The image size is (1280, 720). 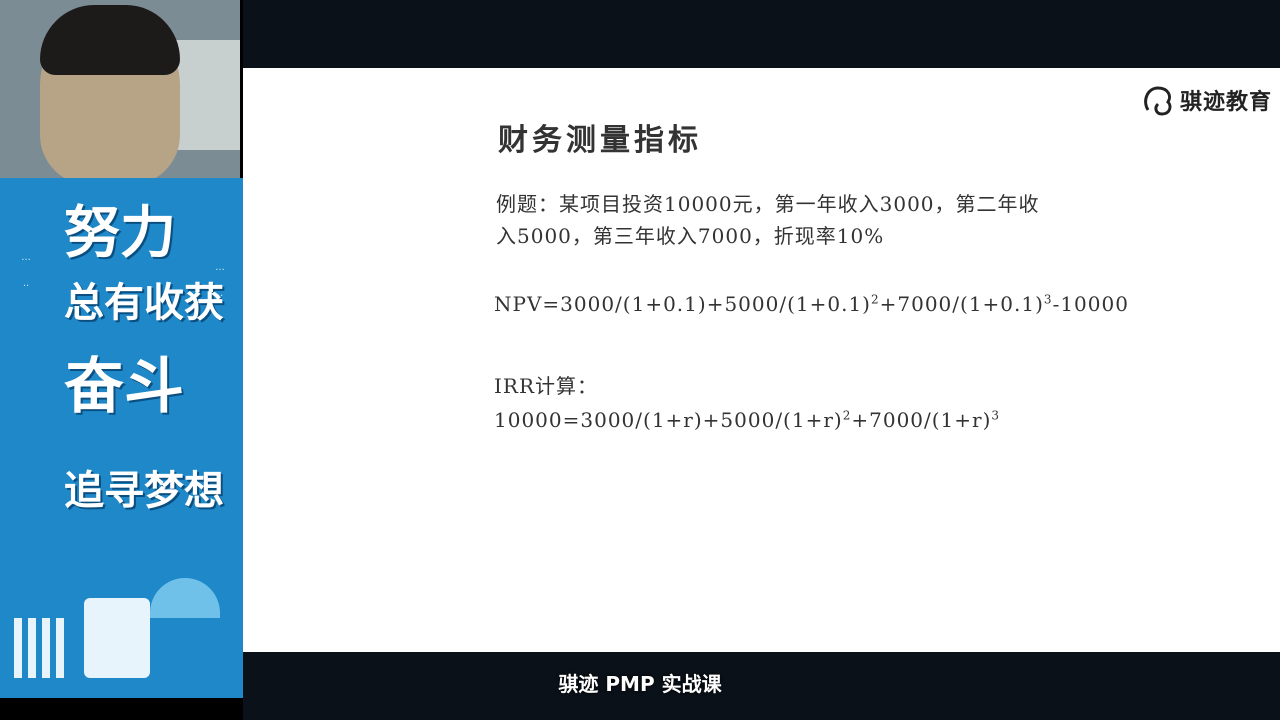 What do you see at coordinates (205, 95) in the screenshot?
I see `webcam-shelf` at bounding box center [205, 95].